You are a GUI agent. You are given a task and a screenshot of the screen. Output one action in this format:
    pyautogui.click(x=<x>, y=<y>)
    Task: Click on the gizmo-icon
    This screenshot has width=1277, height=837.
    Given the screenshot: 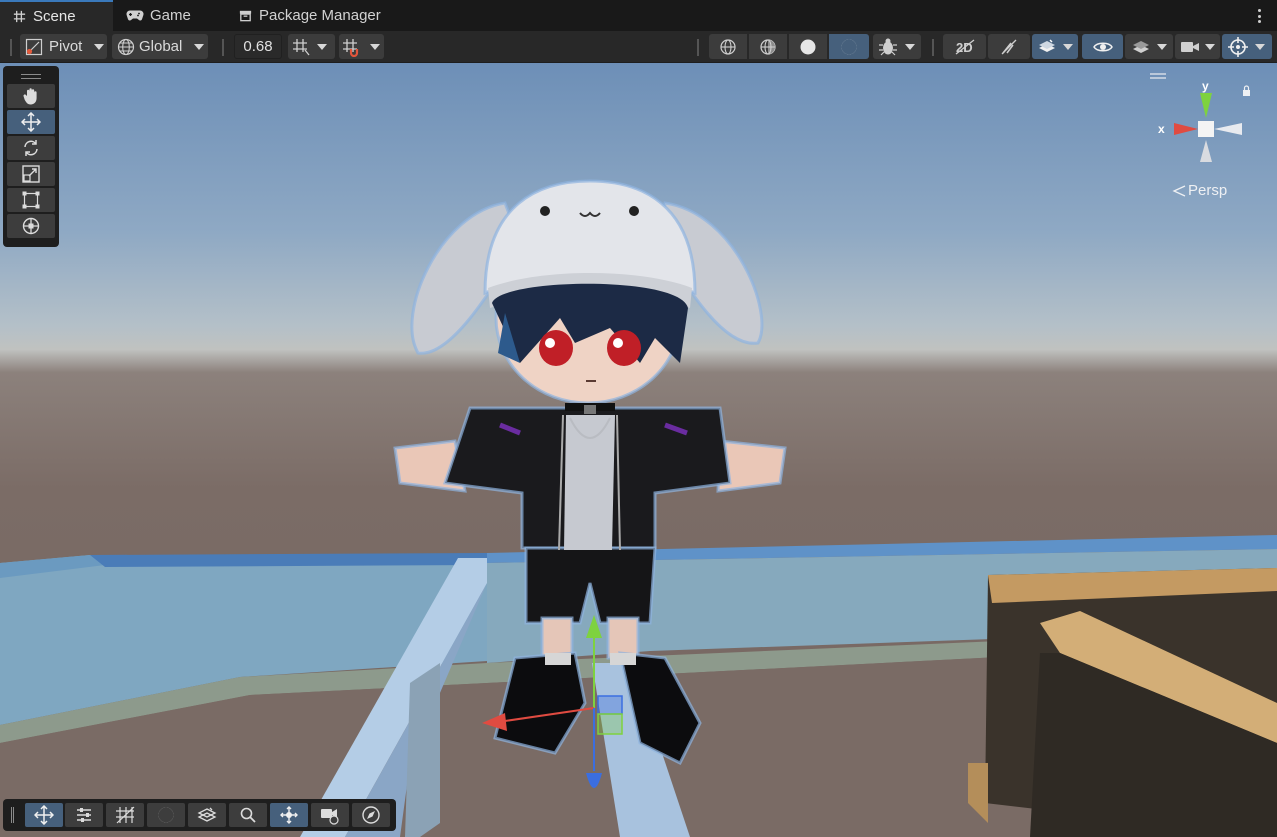 What is the action you would take?
    pyautogui.click(x=1238, y=46)
    